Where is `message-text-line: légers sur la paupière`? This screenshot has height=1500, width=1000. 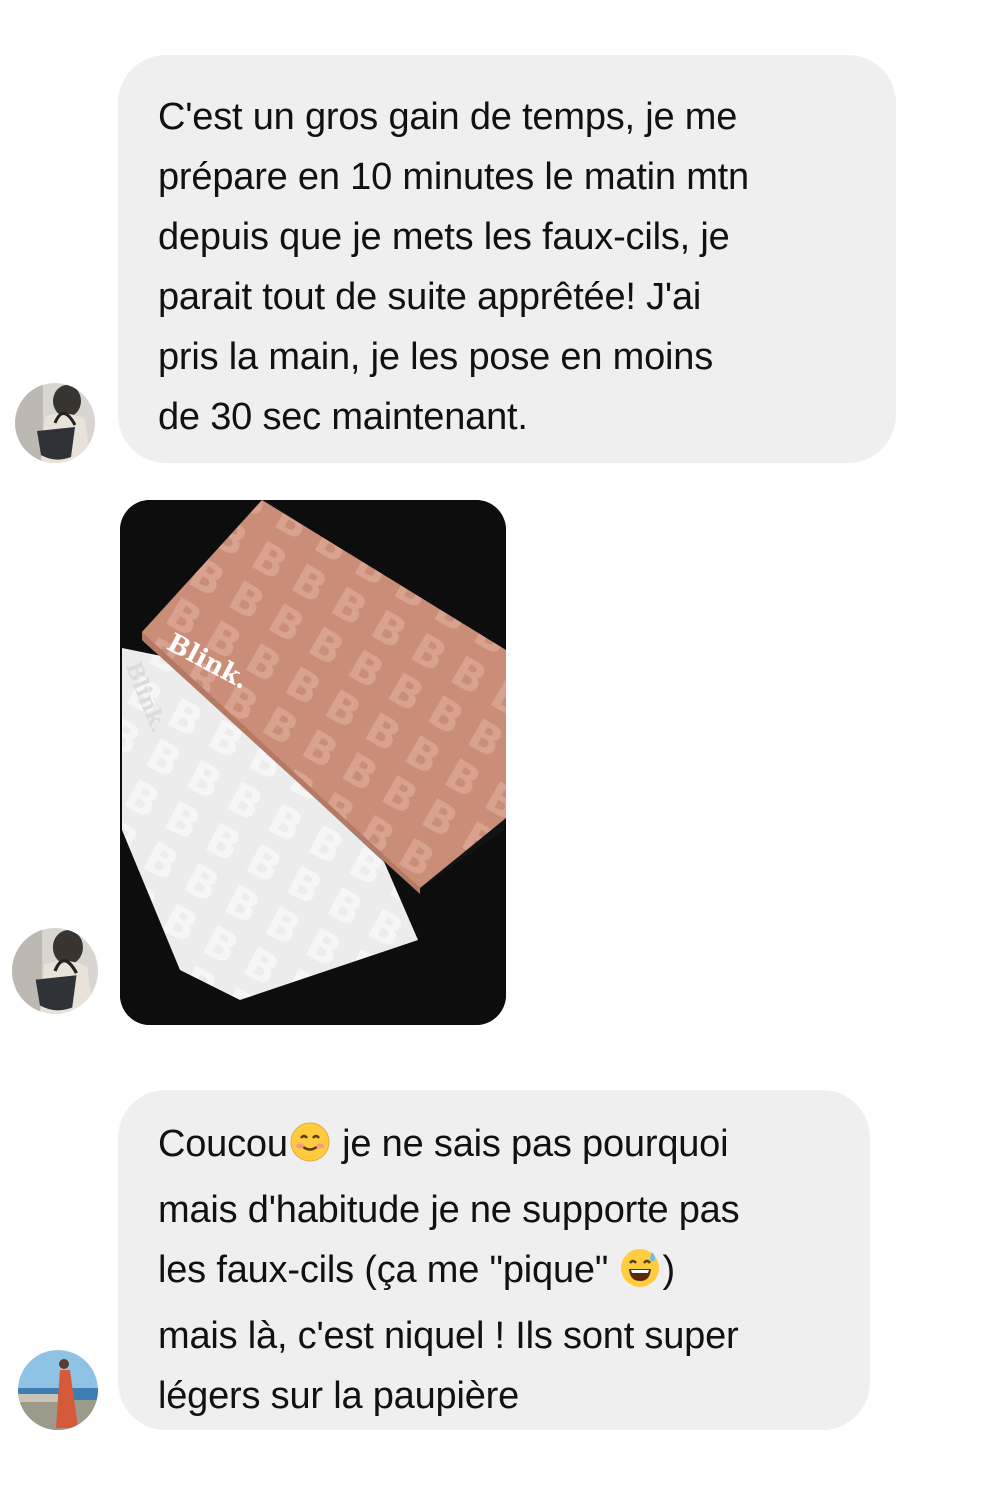 message-text-line: légers sur la paupière is located at coordinates (339, 1396).